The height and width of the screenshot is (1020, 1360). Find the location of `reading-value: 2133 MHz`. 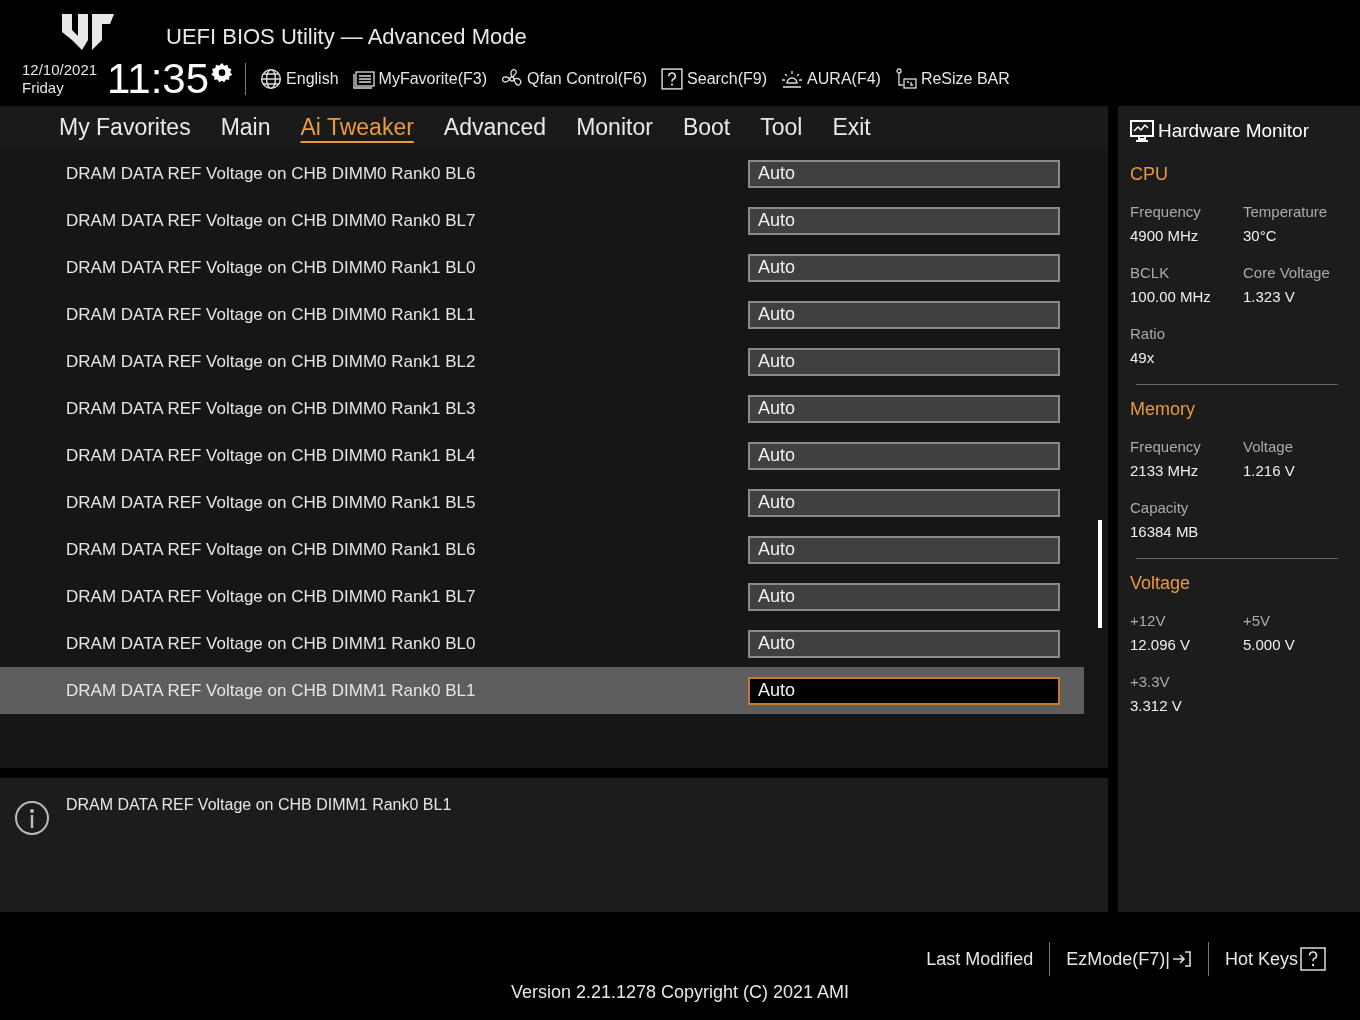

reading-value: 2133 MHz is located at coordinates (1165, 470).